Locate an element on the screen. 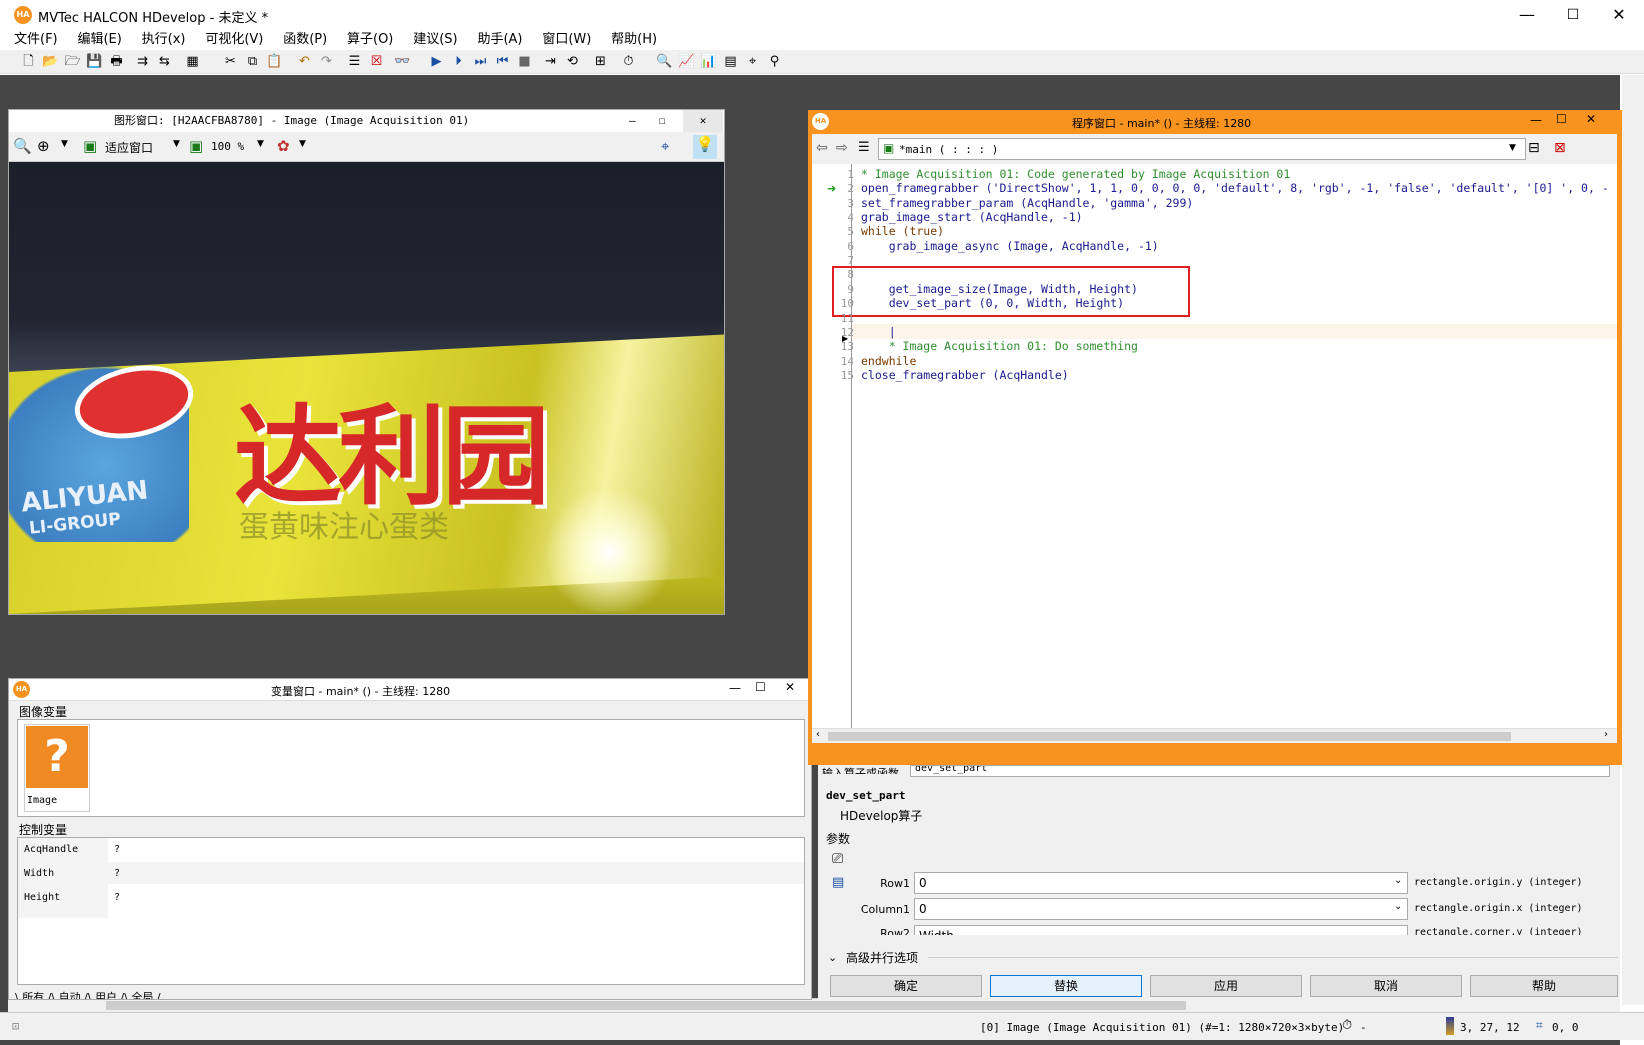 The width and height of the screenshot is (1644, 1045). apply-button: 应用 is located at coordinates (1226, 986).